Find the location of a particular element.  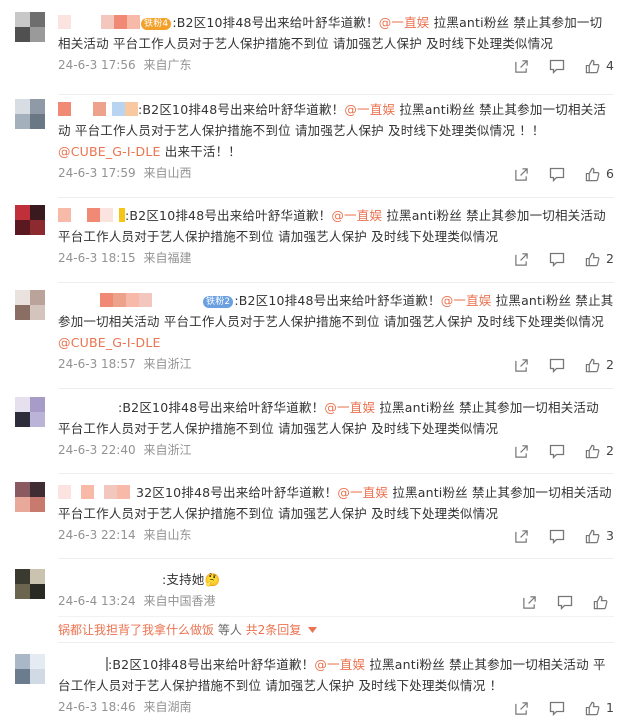

comment-location: 来自山西 is located at coordinates (167, 173).